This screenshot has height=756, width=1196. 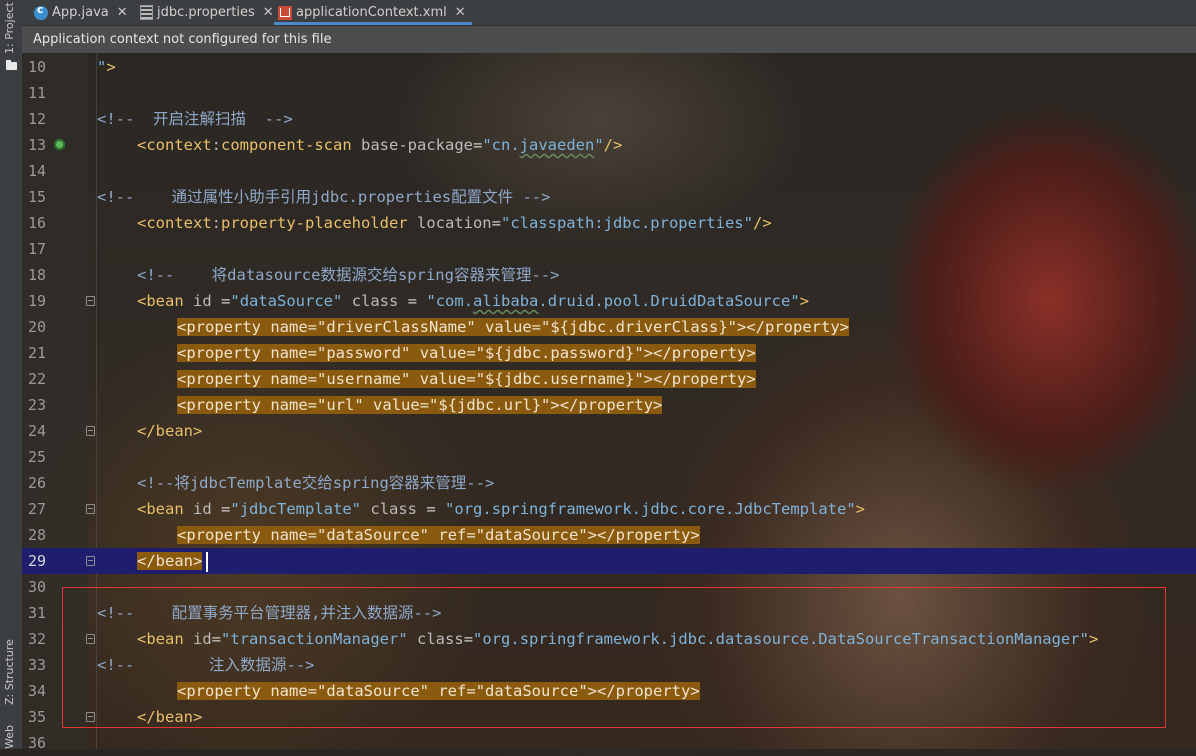 I want to click on line-number: 19, so click(x=37, y=301).